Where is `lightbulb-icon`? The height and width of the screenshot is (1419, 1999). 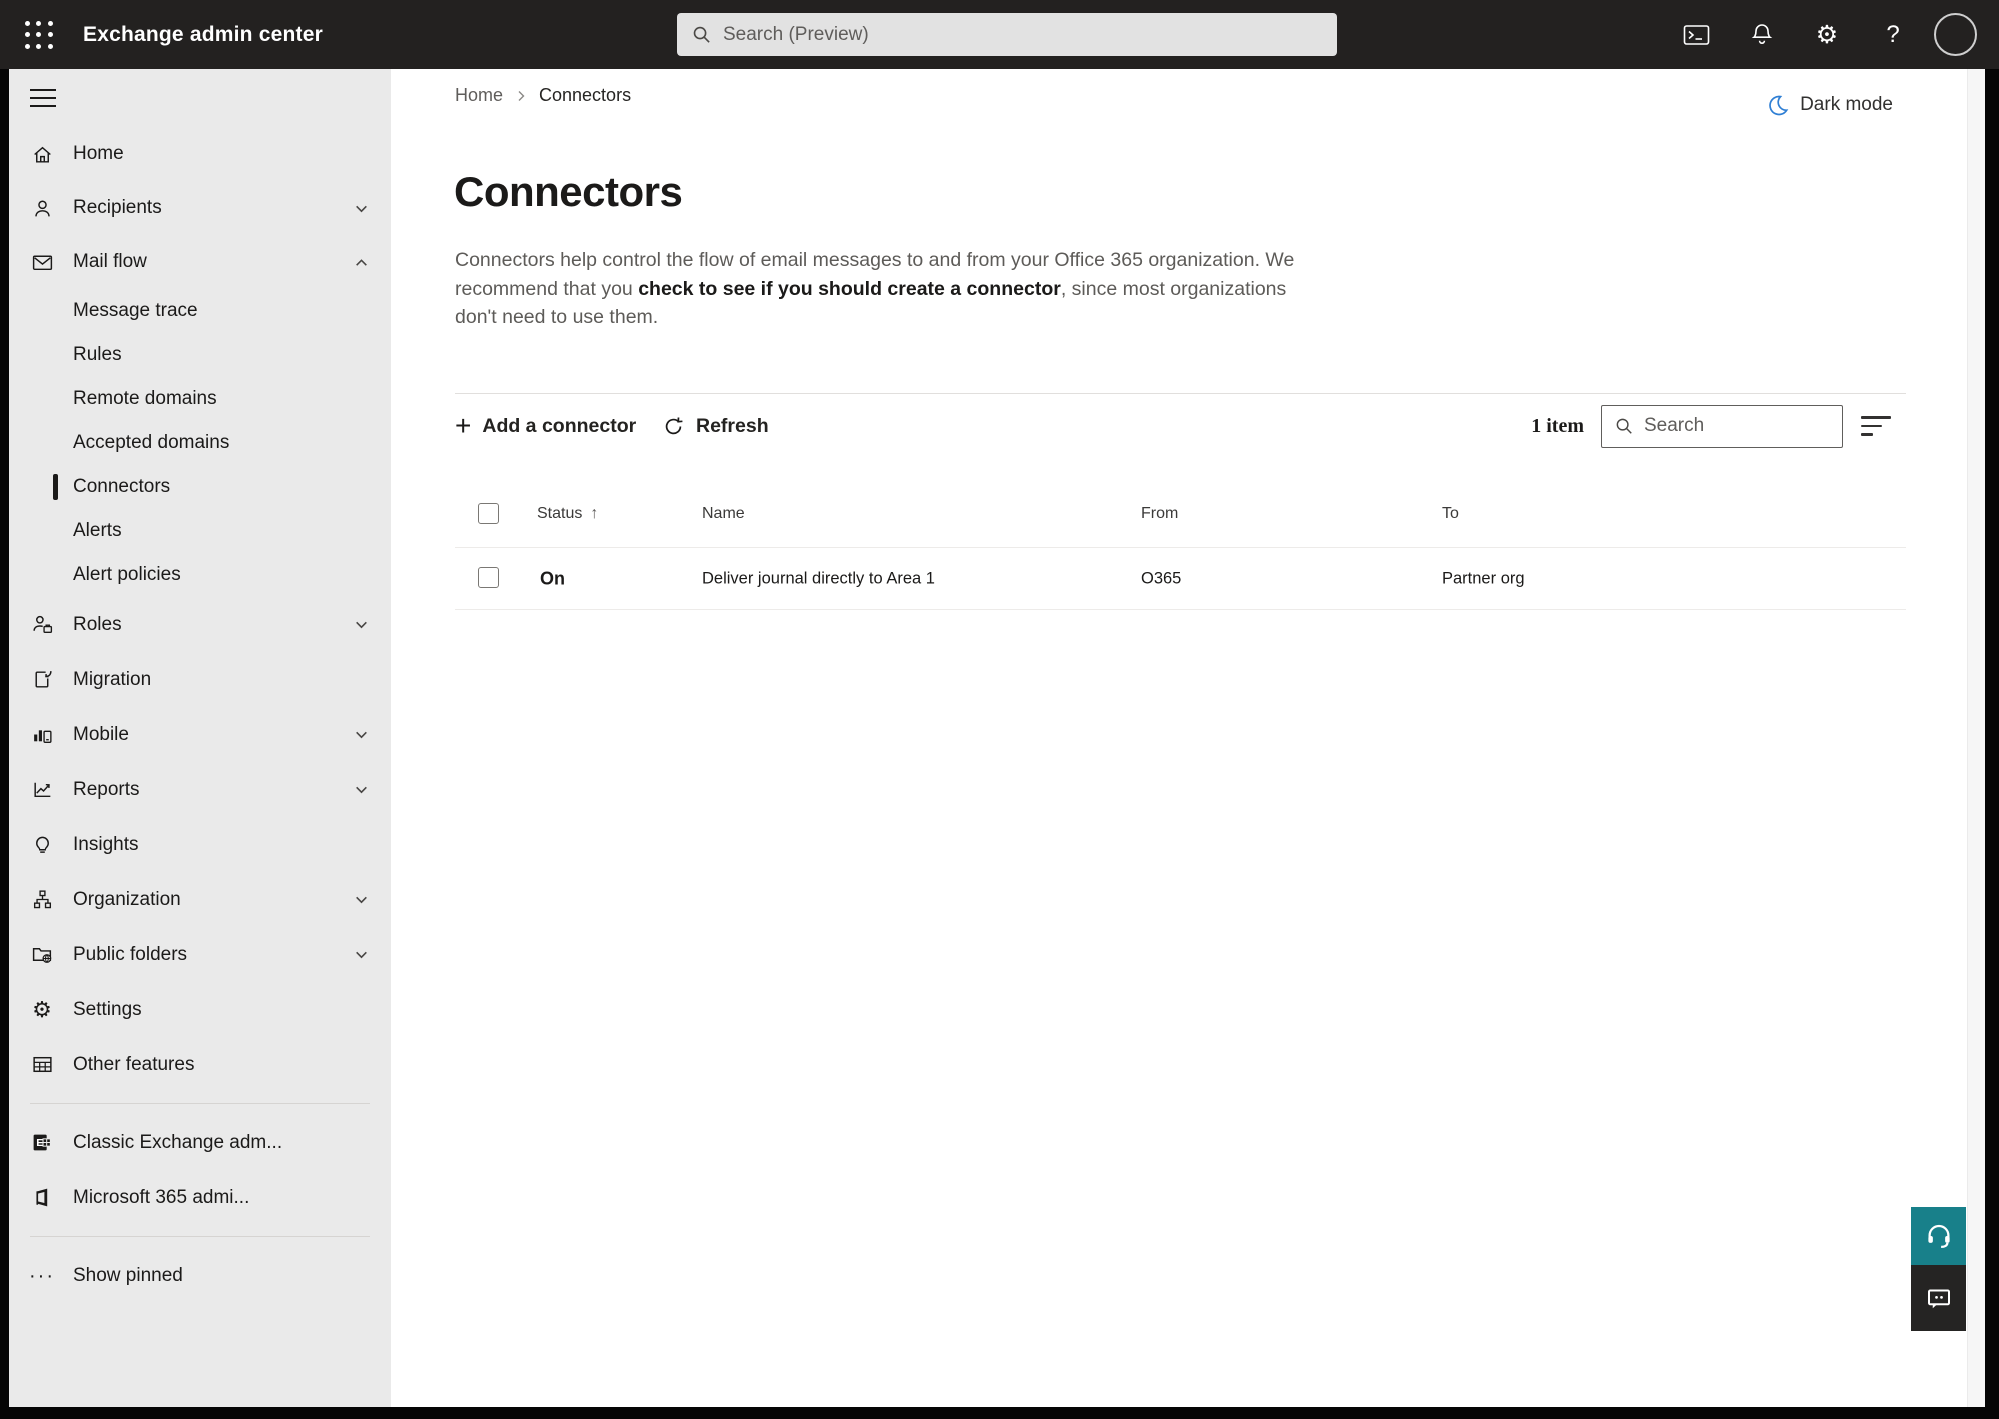
lightbulb-icon is located at coordinates (42, 845).